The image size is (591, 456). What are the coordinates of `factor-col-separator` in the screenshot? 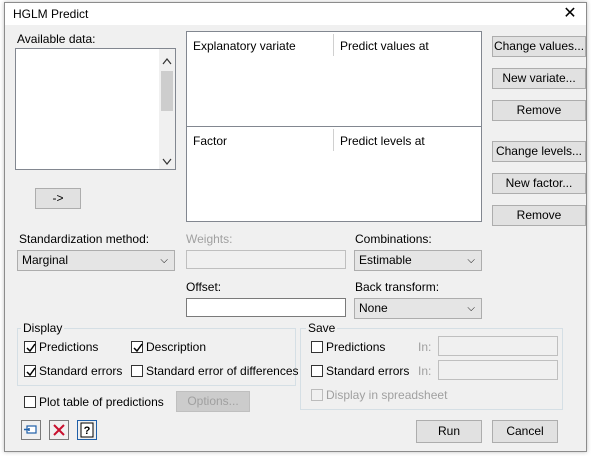 It's located at (333, 140).